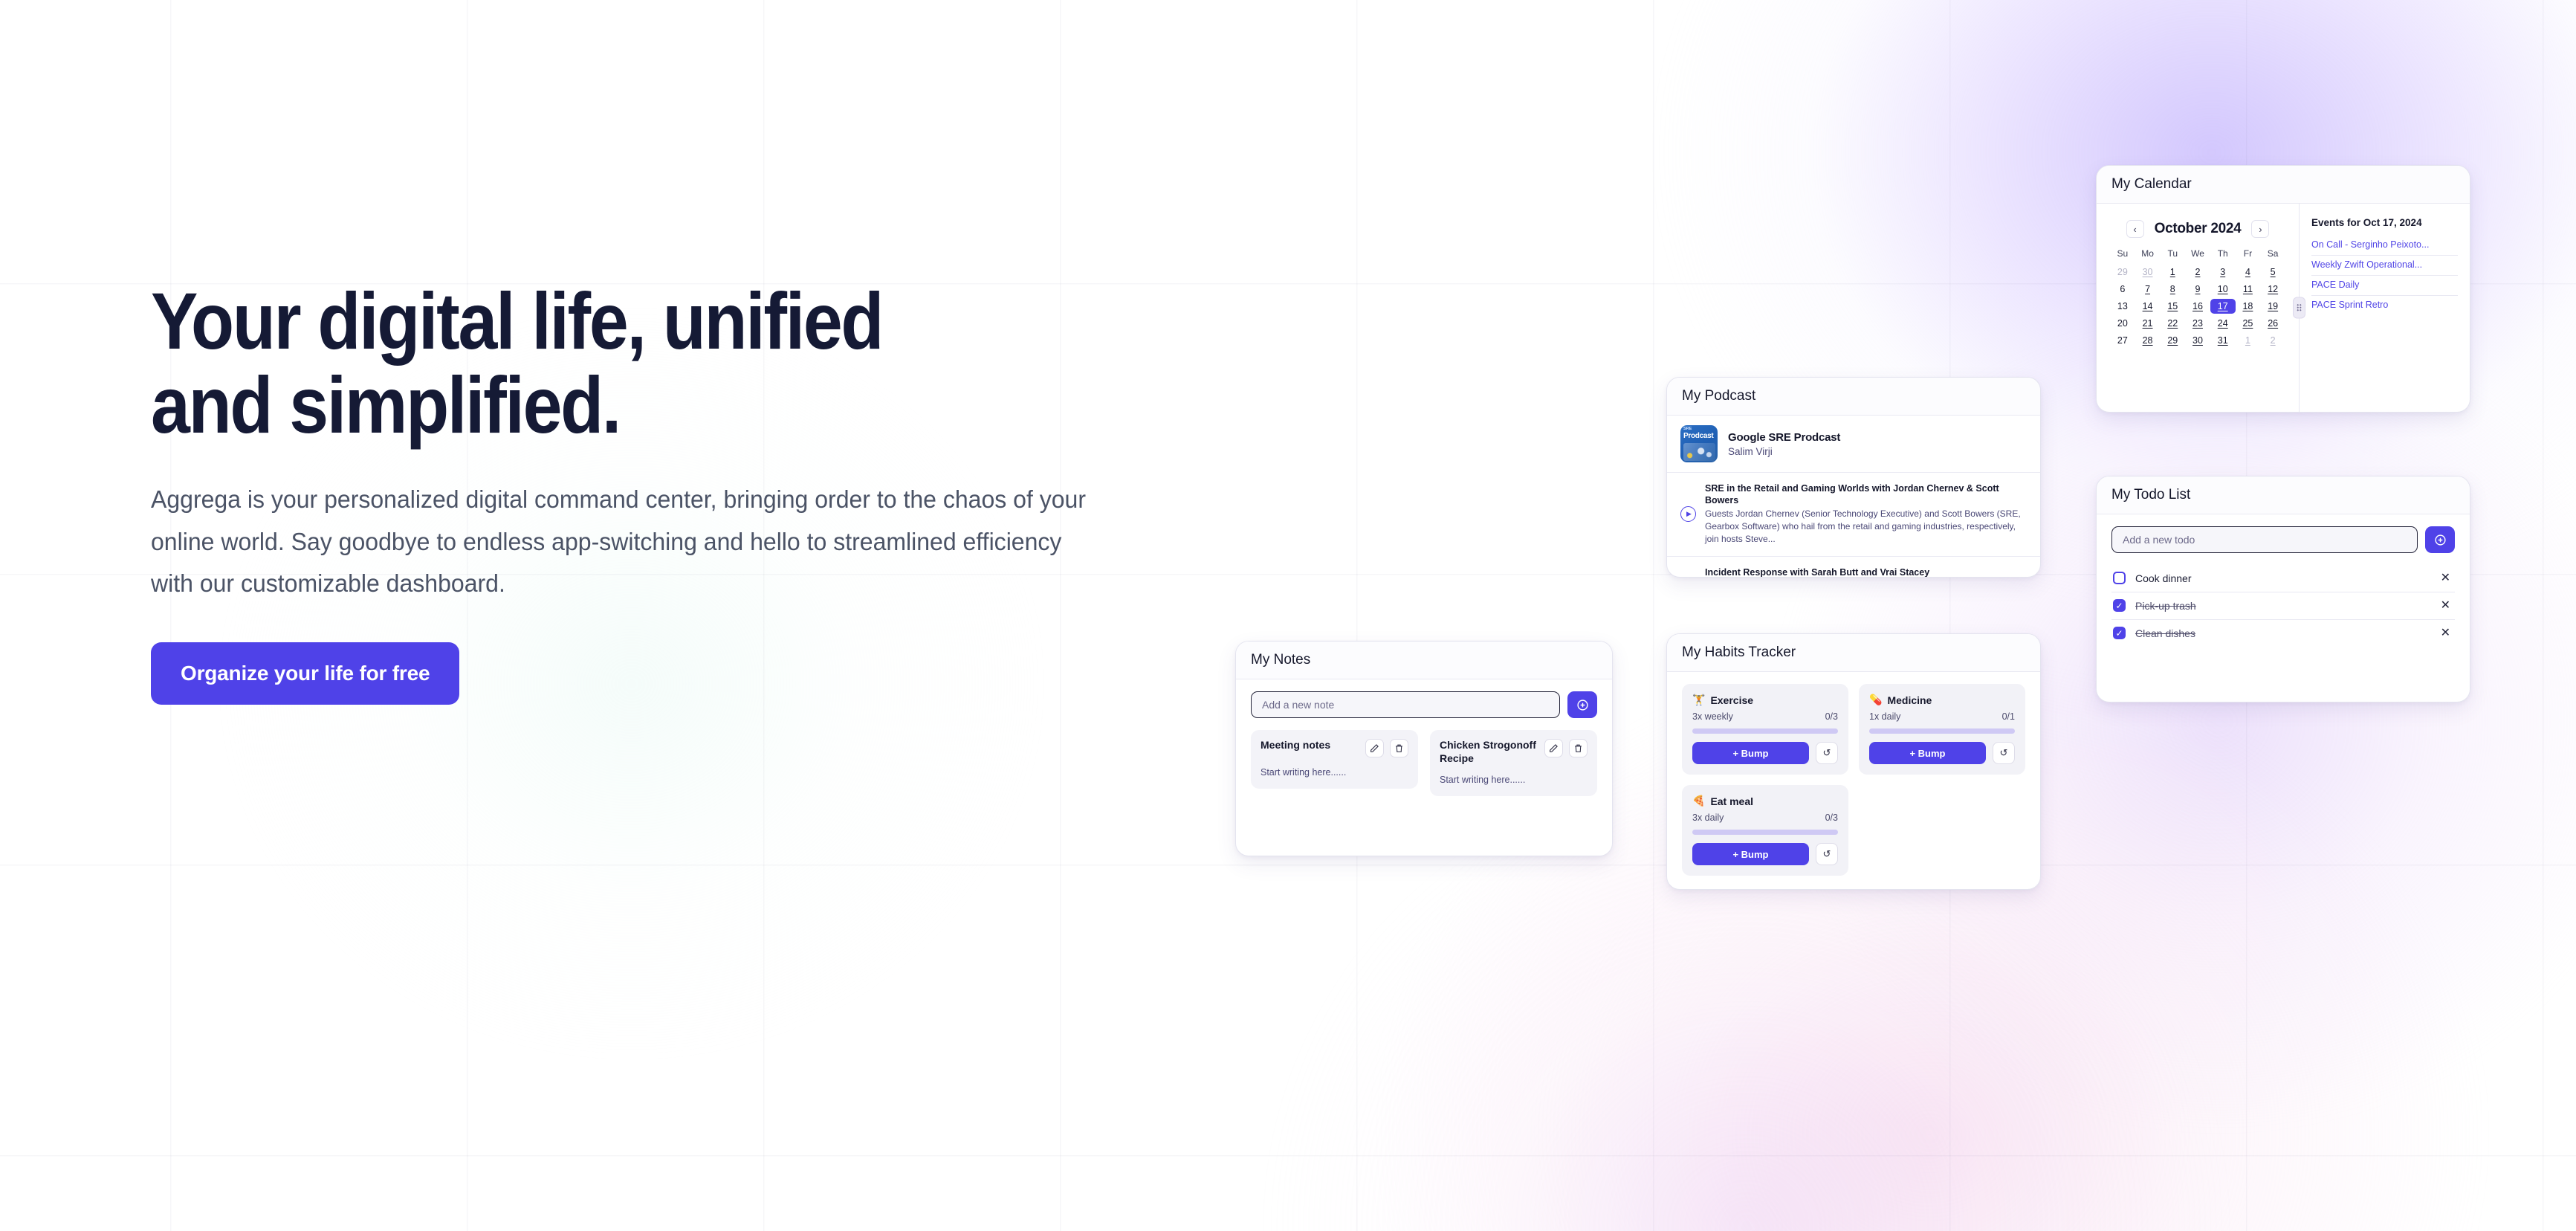  Describe the element at coordinates (2385, 286) in the screenshot. I see `calendar-event-item: PACE Daily` at that location.